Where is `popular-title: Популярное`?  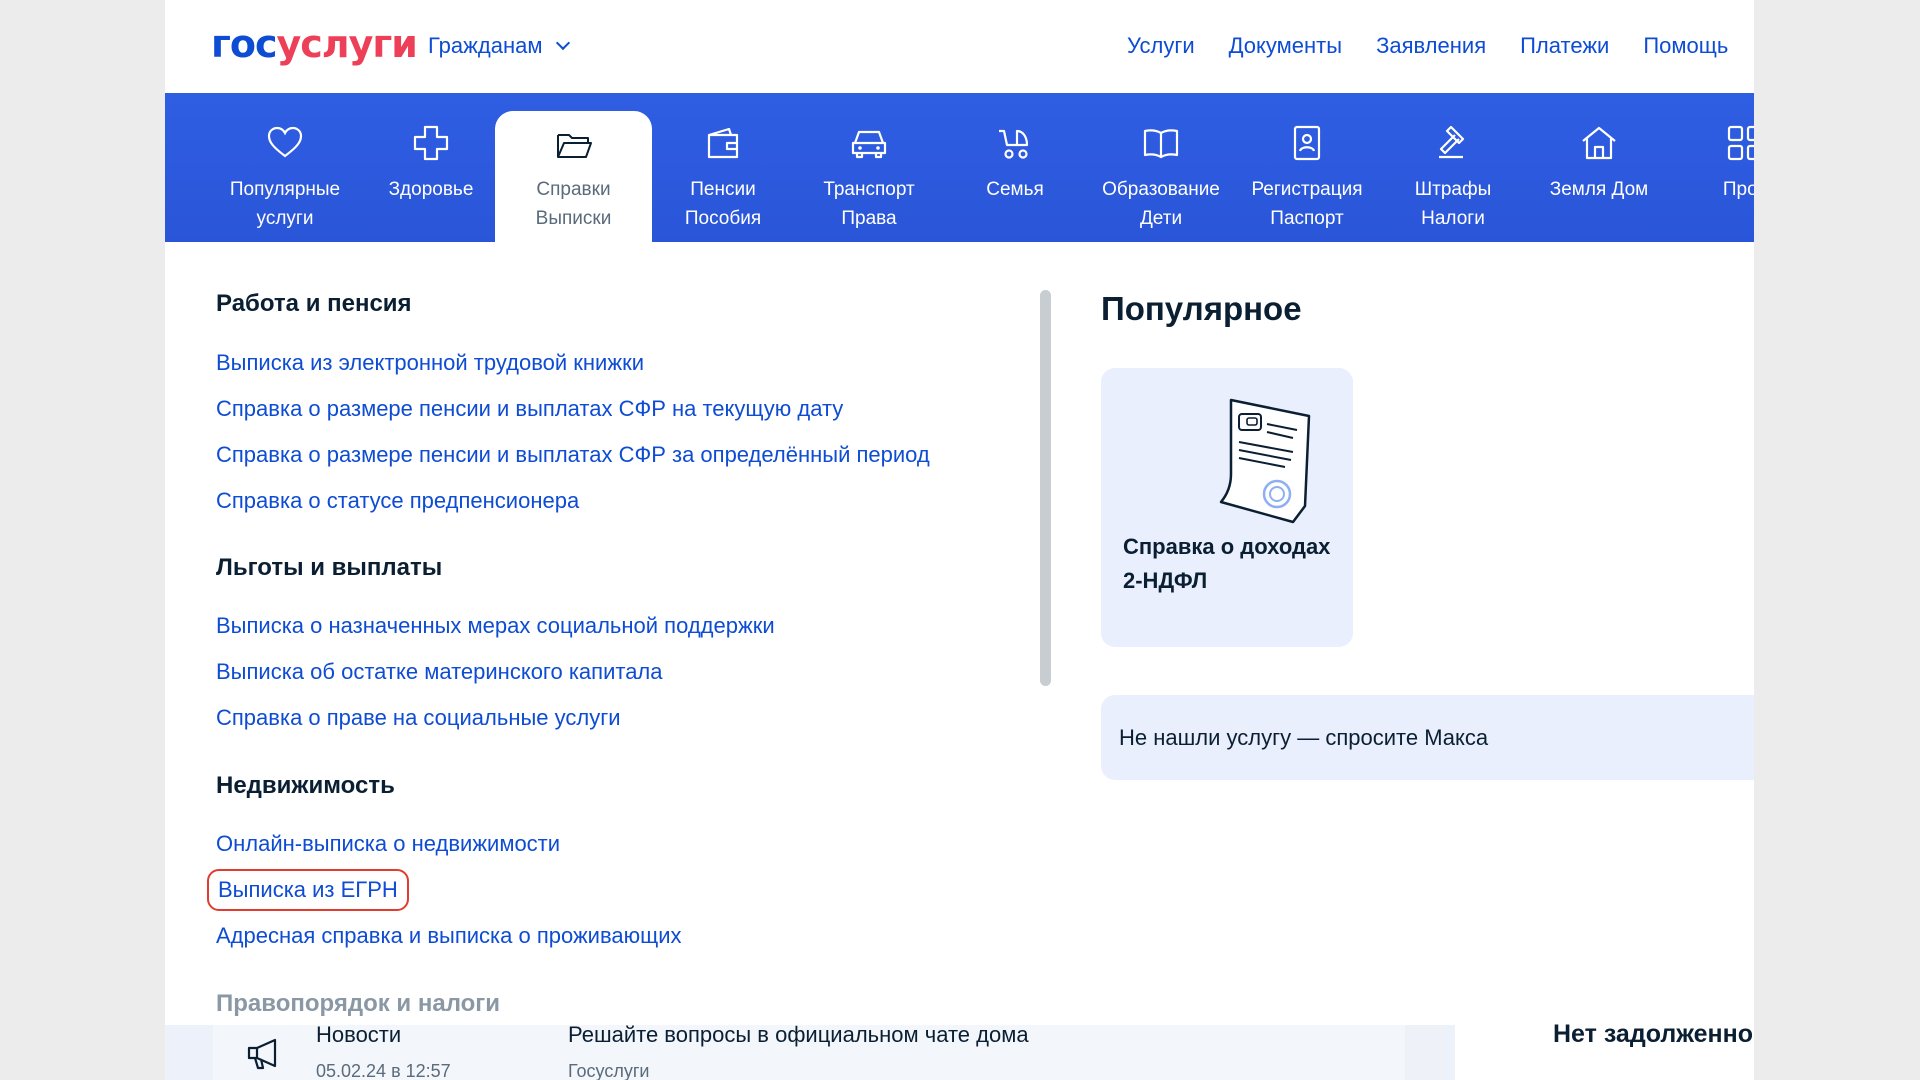 popular-title: Популярное is located at coordinates (1201, 308).